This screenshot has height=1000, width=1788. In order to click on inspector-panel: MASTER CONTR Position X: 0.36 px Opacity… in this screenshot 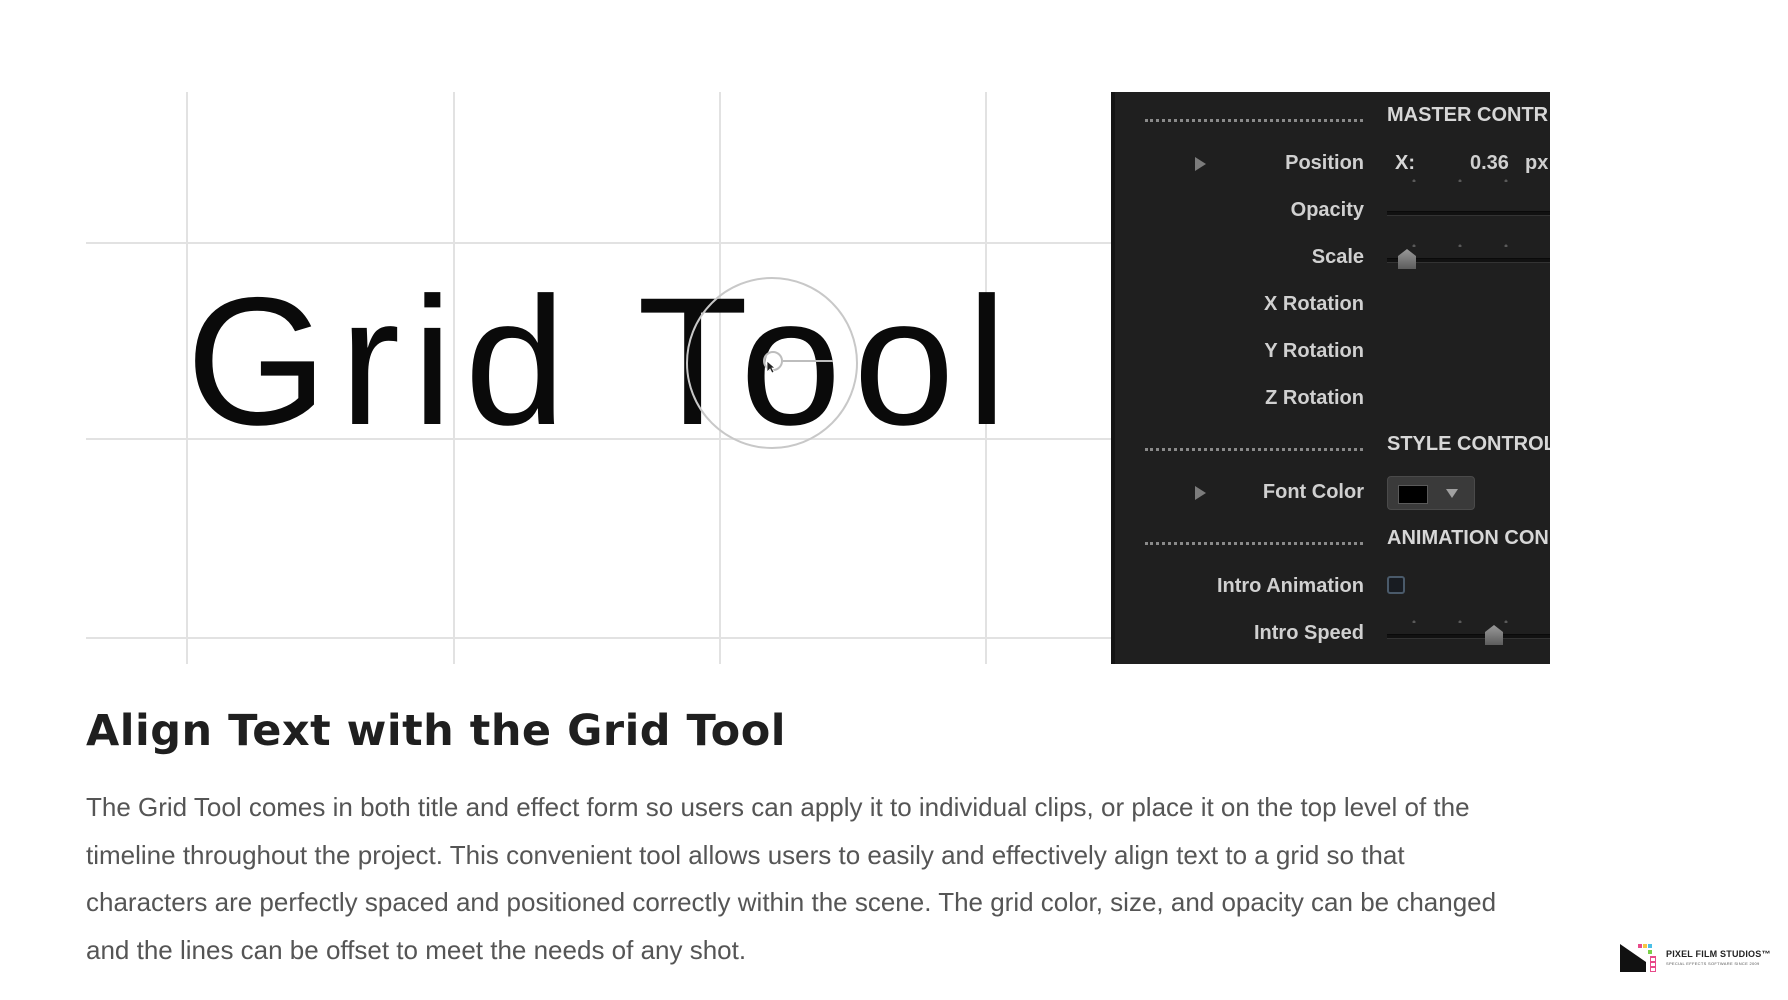, I will do `click(1330, 378)`.